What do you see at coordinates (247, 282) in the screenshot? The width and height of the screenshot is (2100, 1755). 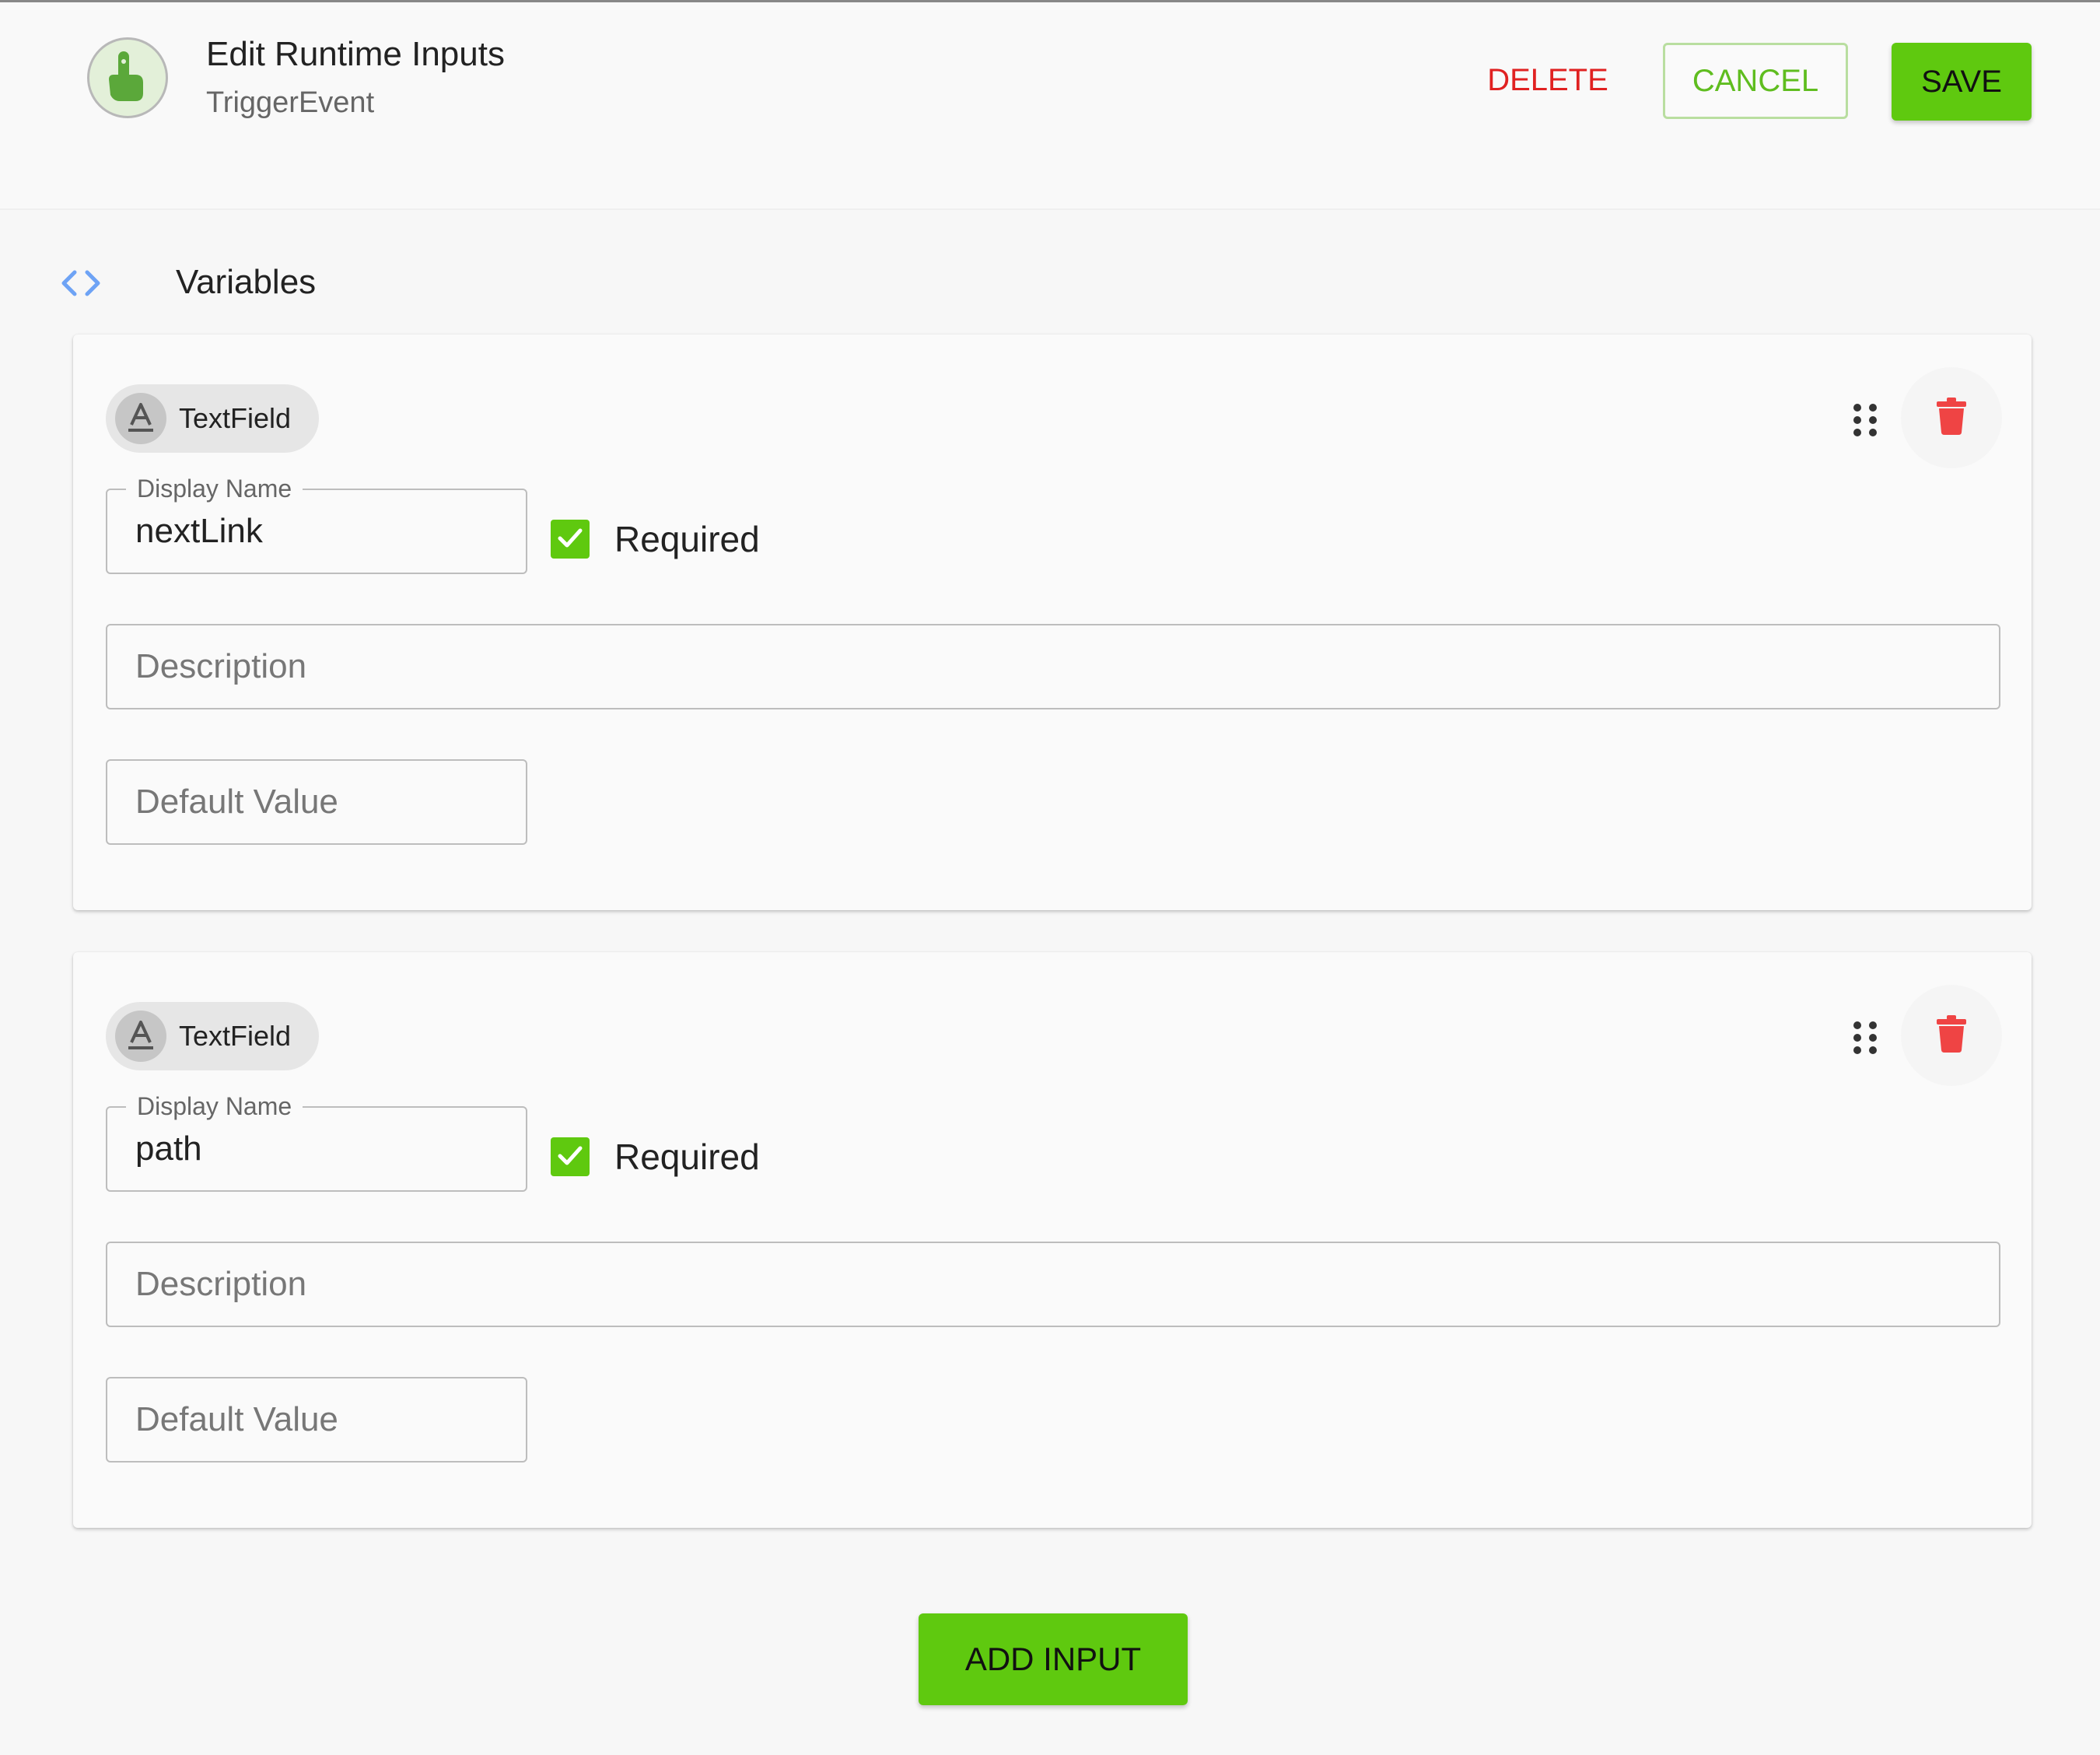 I see `section-title: Variables` at bounding box center [247, 282].